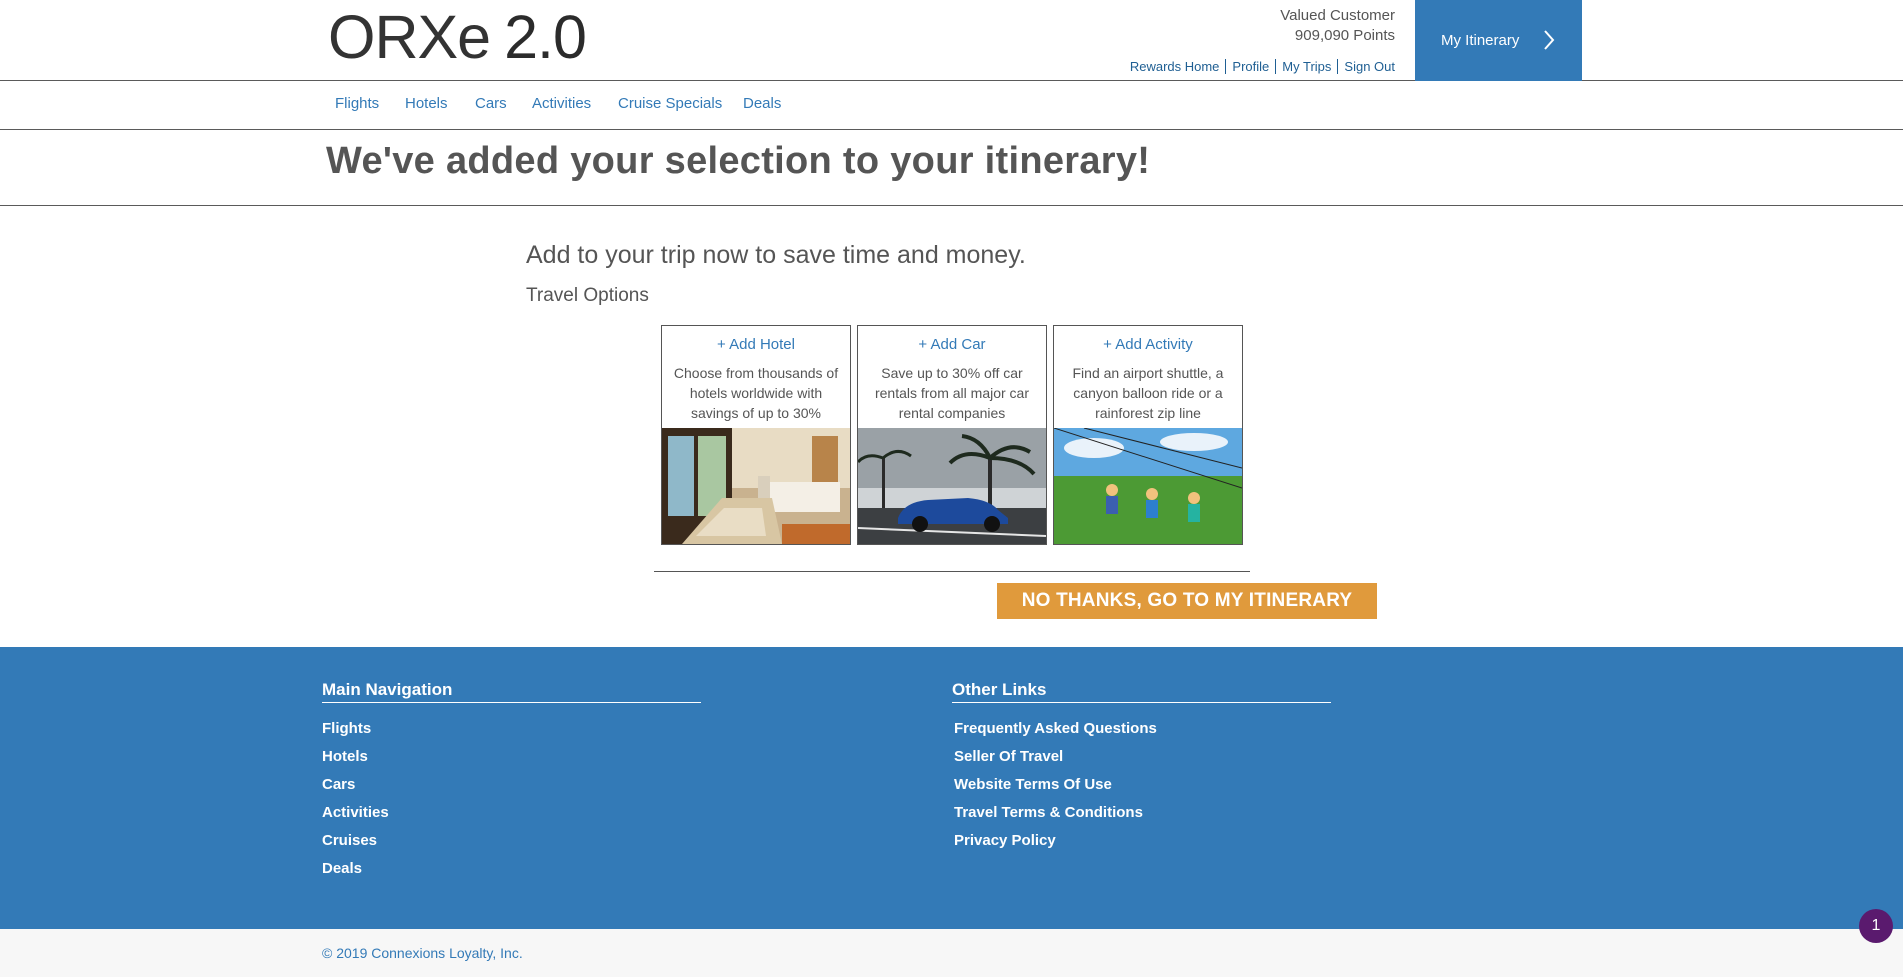  What do you see at coordinates (1876, 926) in the screenshot?
I see `notification-badge: 1` at bounding box center [1876, 926].